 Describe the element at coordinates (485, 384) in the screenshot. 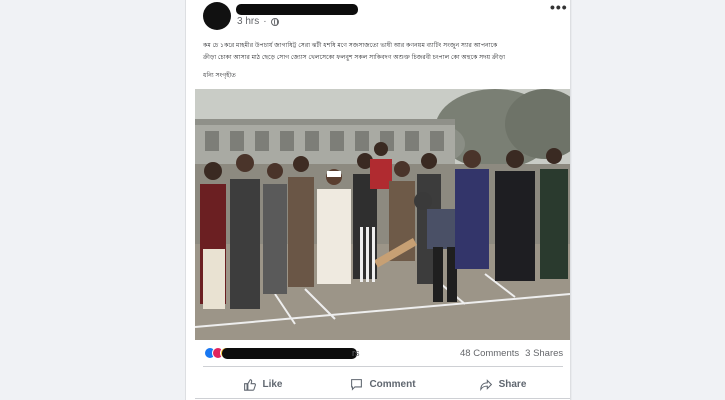

I see `share-arrow-icon` at that location.